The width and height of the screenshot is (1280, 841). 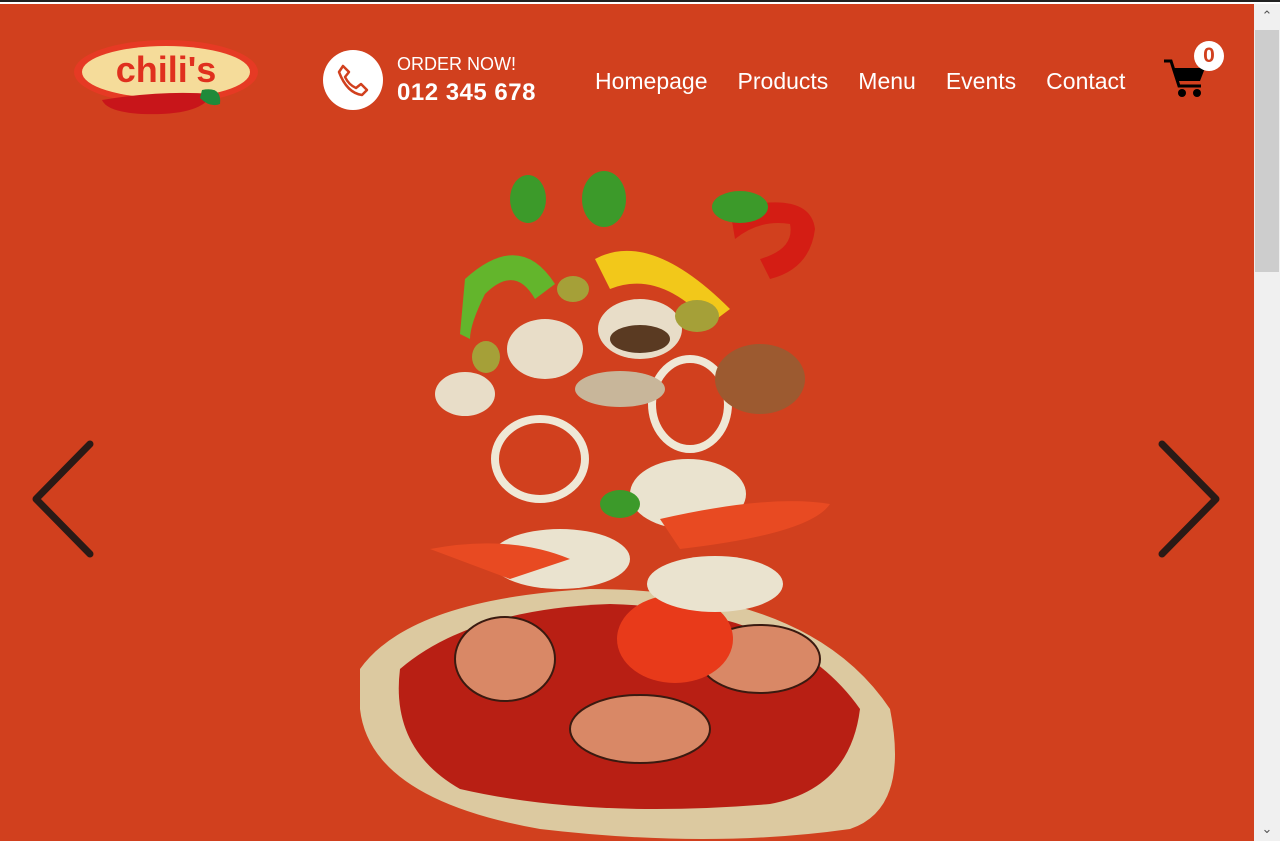 I want to click on scrollbar-thumb, so click(x=1267, y=151).